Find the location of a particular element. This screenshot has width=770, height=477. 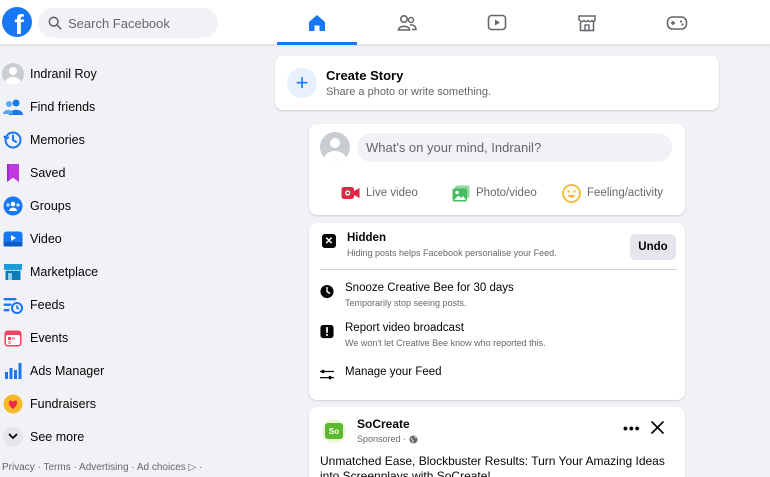

photo-icon is located at coordinates (461, 193).